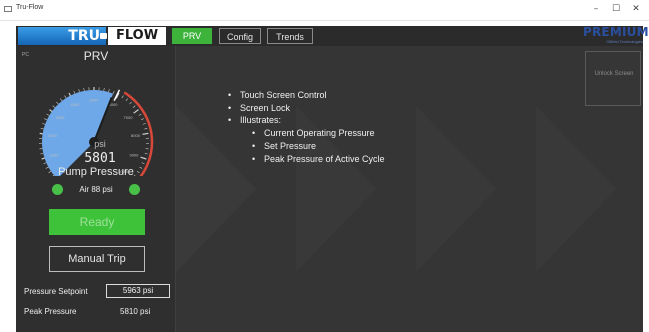 Image resolution: width=649 pixels, height=332 pixels. I want to click on minimize-button: –, so click(596, 9).